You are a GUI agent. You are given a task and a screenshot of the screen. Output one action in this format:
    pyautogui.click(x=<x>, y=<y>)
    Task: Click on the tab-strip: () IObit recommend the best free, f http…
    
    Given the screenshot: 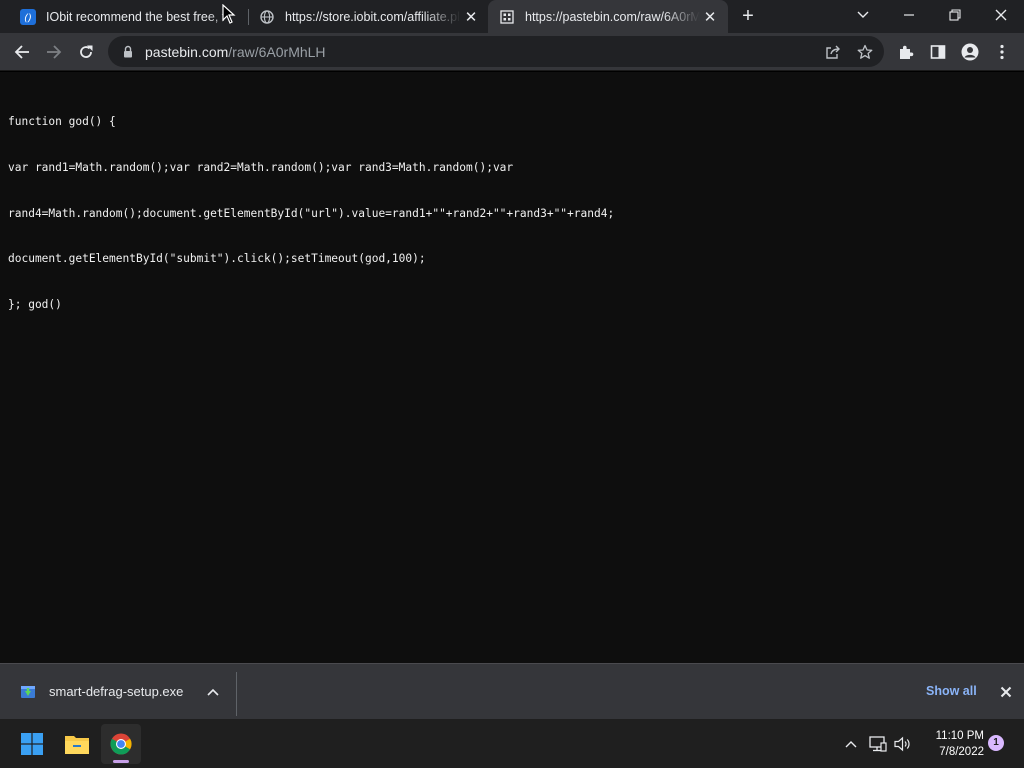 What is the action you would take?
    pyautogui.click(x=512, y=16)
    